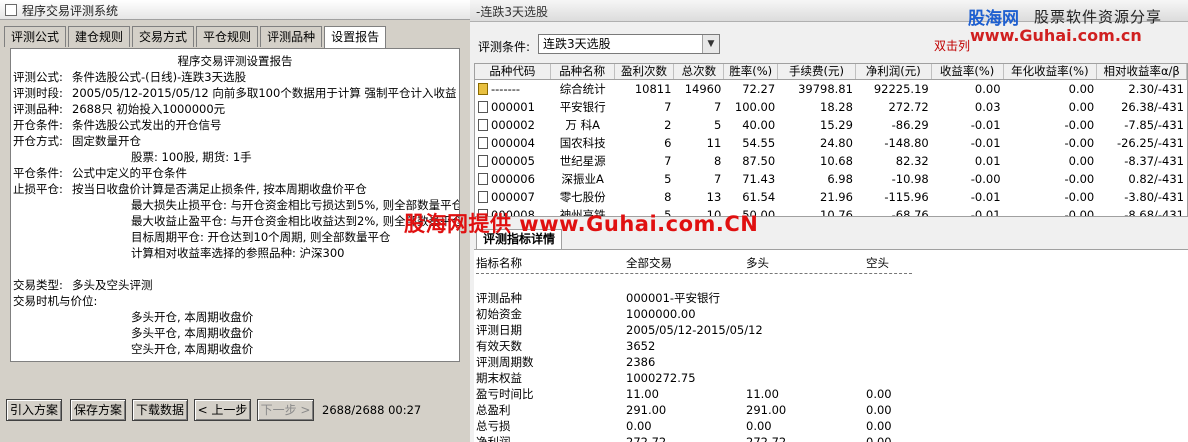 This screenshot has width=1188, height=442. I want to click on report-value: 条件选股公式发出的开仓信号, so click(147, 125).